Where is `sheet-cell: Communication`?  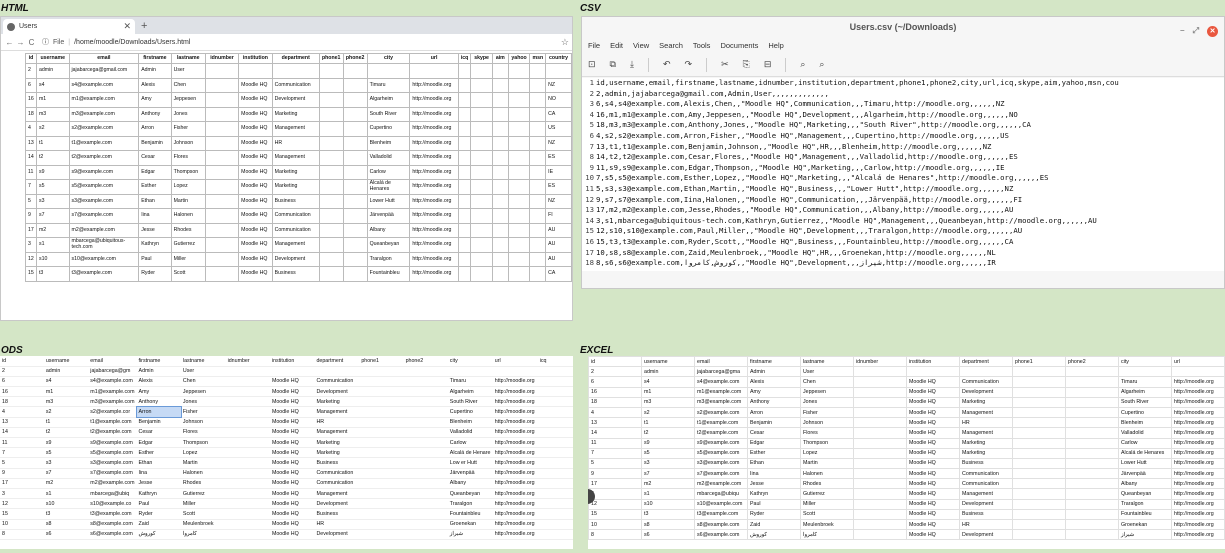 sheet-cell: Communication is located at coordinates (337, 382).